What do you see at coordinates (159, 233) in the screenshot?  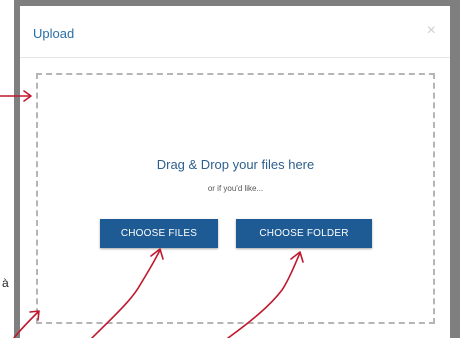 I see `choose-files-button: CHOOSE FILES` at bounding box center [159, 233].